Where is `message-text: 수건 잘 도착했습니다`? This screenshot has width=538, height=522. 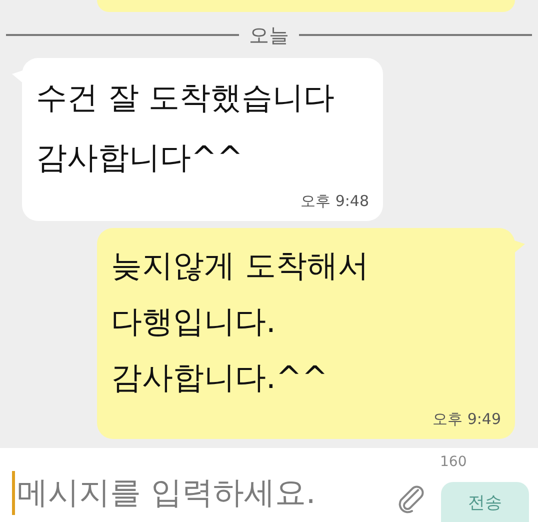 message-text: 수건 잘 도착했습니다 is located at coordinates (186, 98).